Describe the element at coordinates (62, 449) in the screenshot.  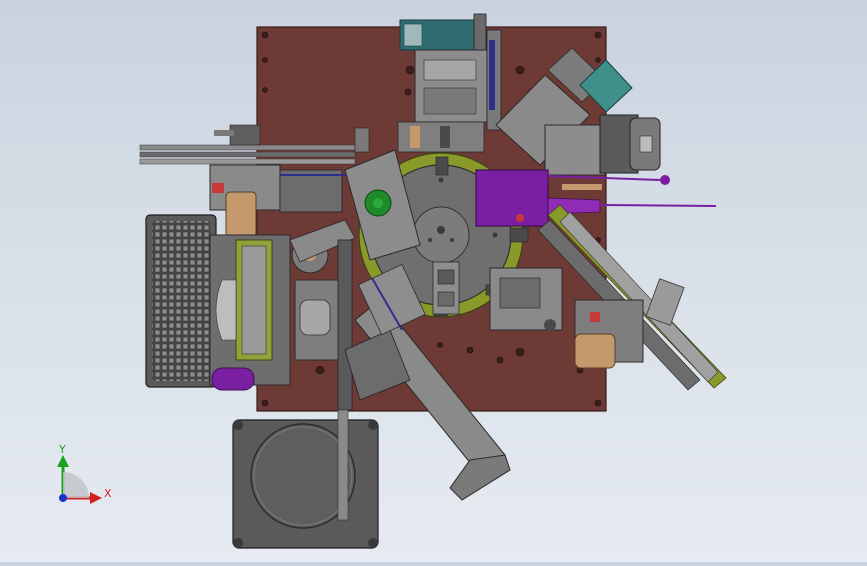
I see `y-axis-label: Y` at that location.